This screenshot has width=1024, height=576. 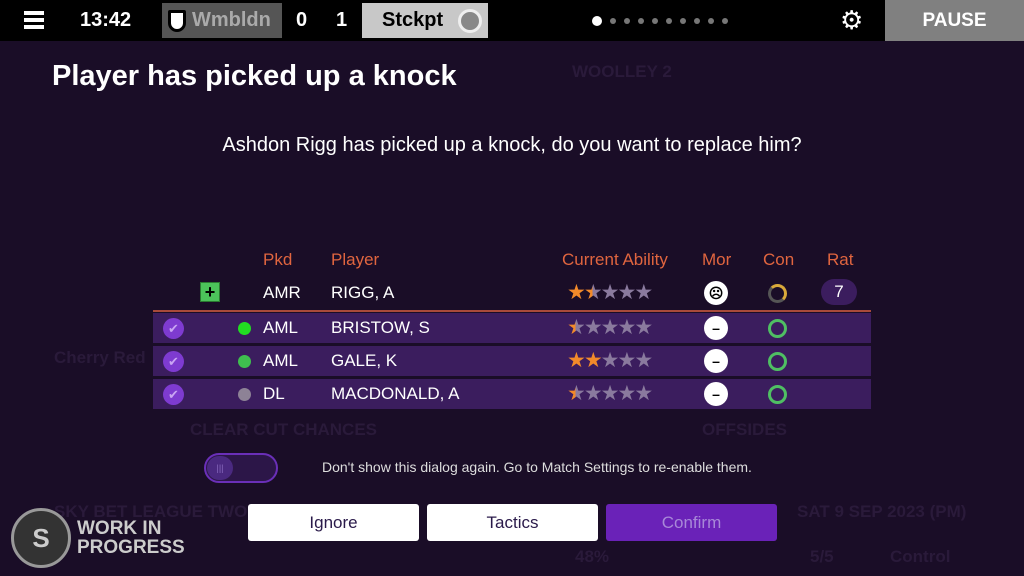 What do you see at coordinates (822, 556) in the screenshot?
I see `bg-subs: 5/5` at bounding box center [822, 556].